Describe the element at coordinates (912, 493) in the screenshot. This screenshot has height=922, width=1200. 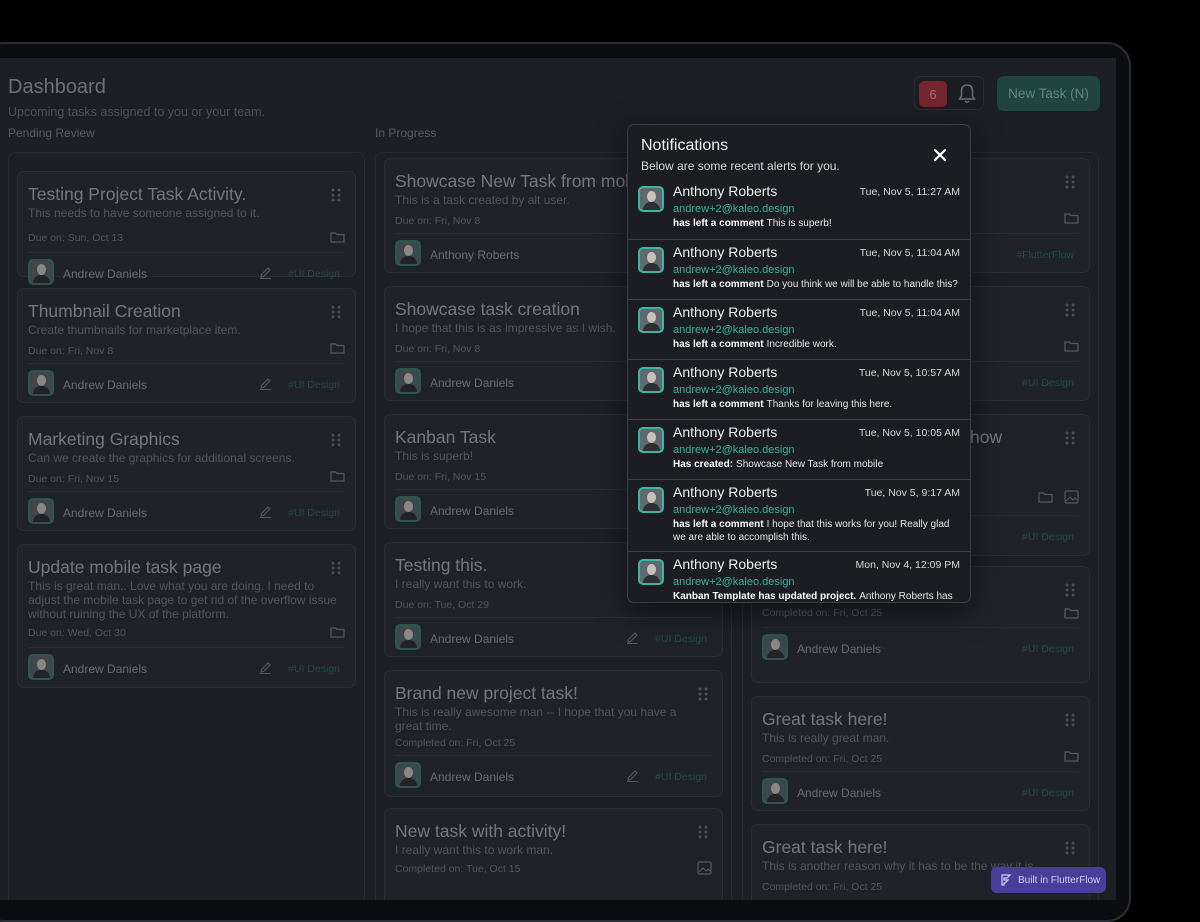
I see `notification-time: Tue, Nov 5, 9:17 AM` at that location.